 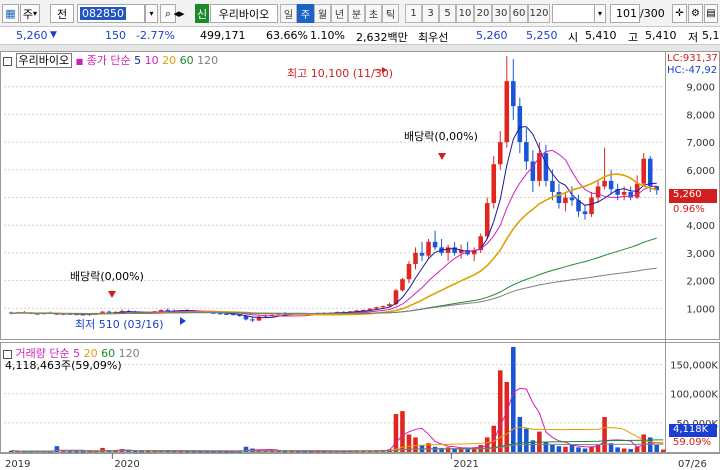 I want to click on quote-low-label: 저, so click(x=693, y=37).